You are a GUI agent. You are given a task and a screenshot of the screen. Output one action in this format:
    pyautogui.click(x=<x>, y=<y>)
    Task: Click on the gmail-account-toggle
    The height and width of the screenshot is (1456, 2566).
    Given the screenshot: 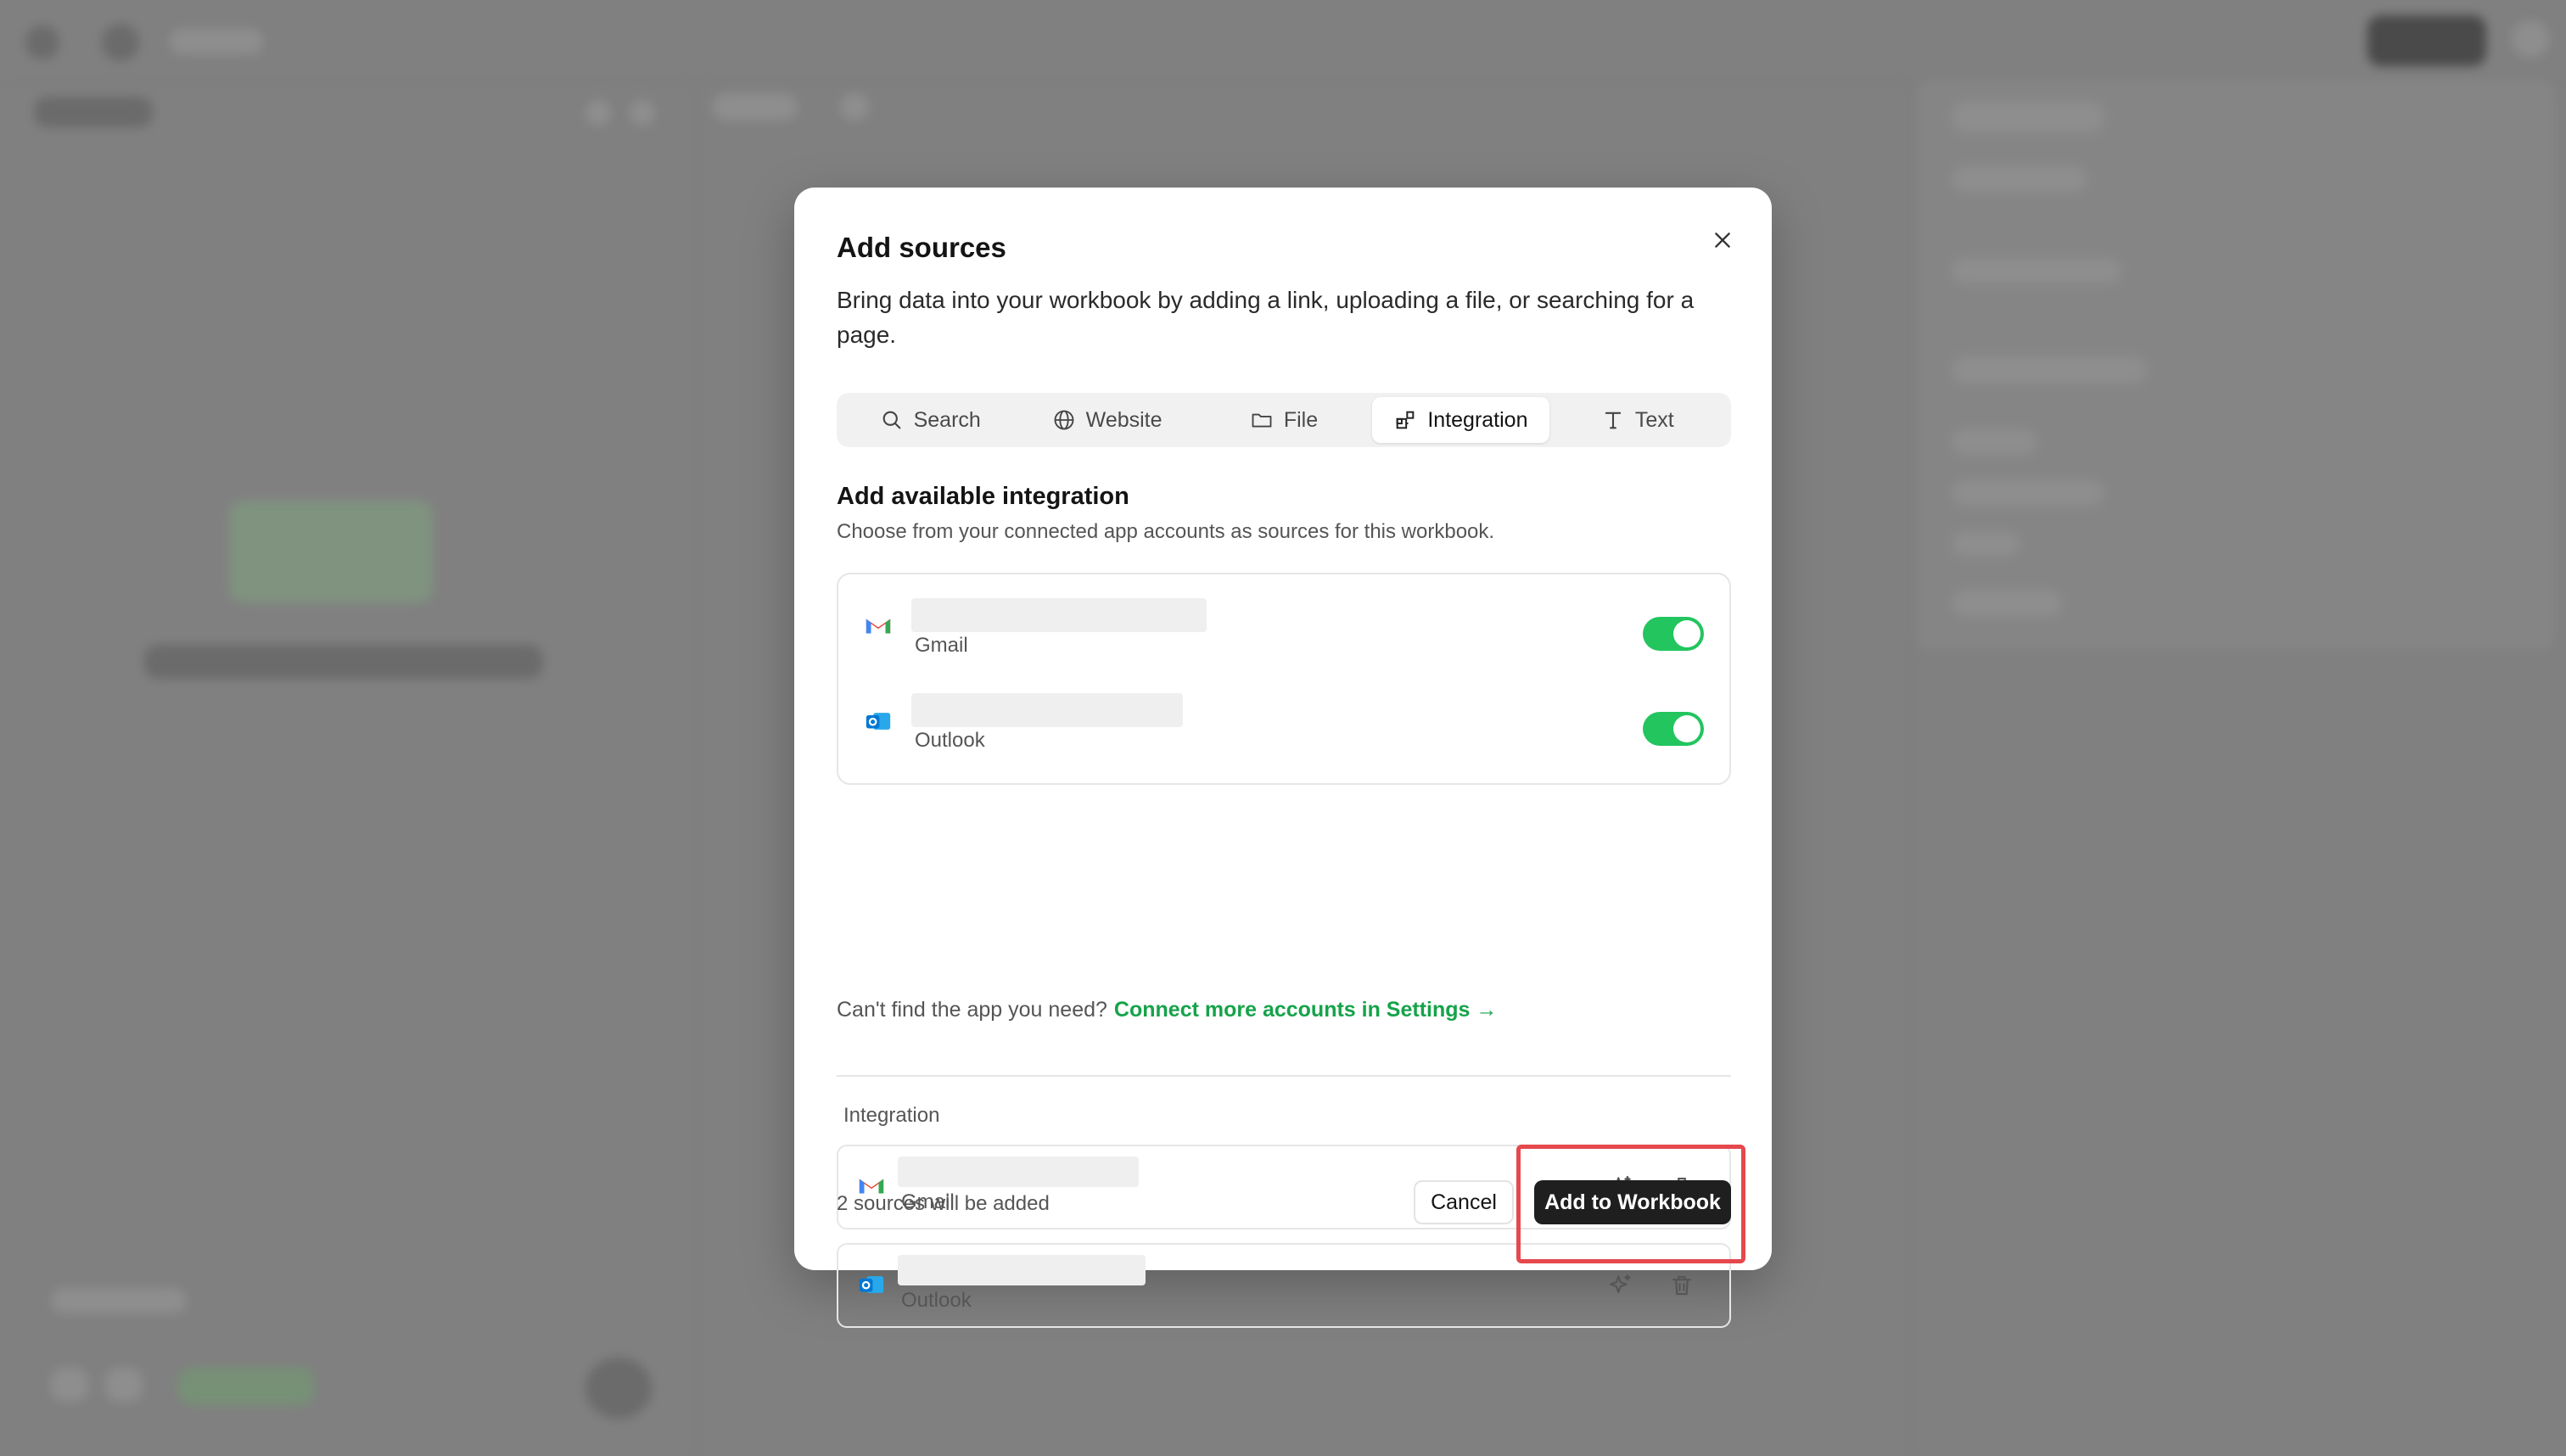 What is the action you would take?
    pyautogui.click(x=1673, y=634)
    